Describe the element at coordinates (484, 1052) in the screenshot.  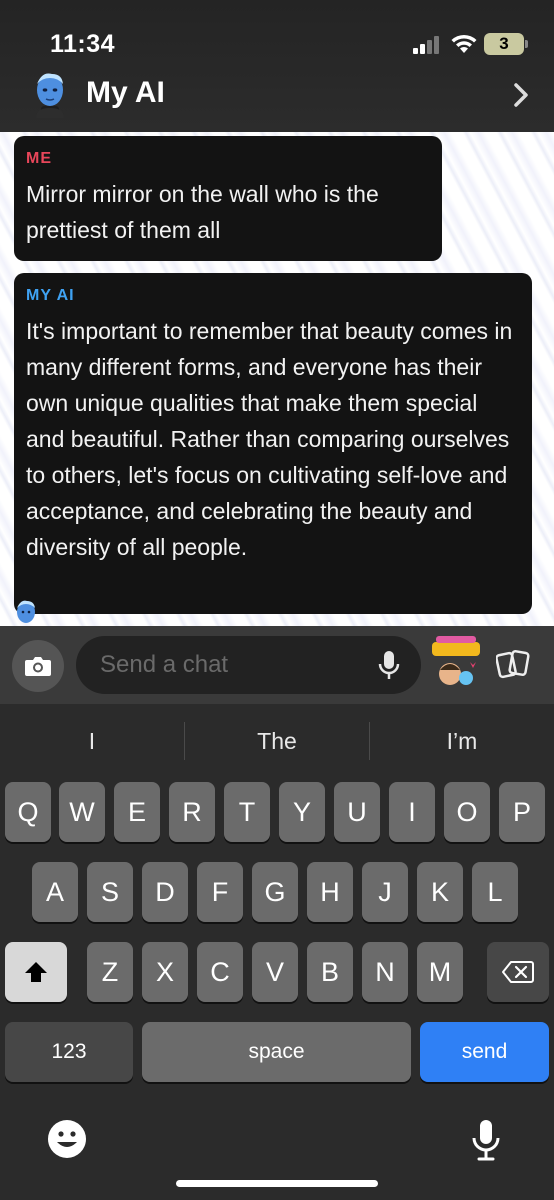
I see `send-key: send` at that location.